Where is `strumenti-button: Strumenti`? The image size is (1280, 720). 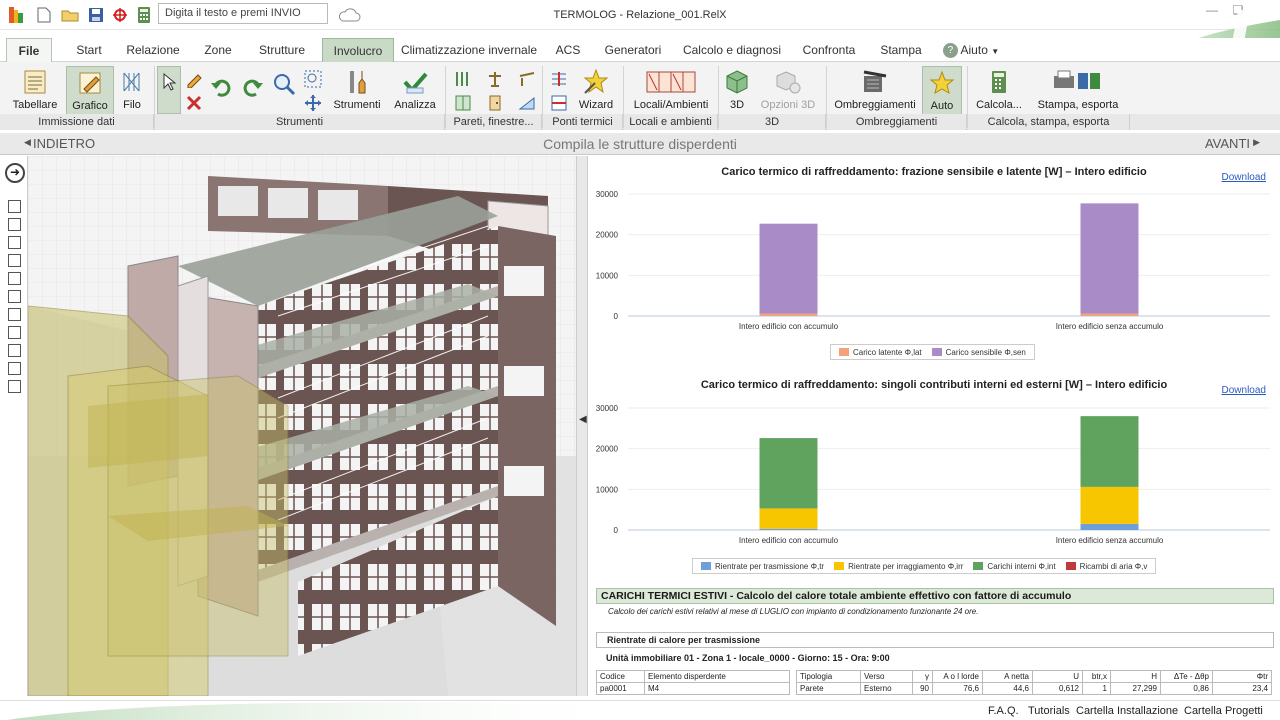 strumenti-button: Strumenti is located at coordinates (357, 91).